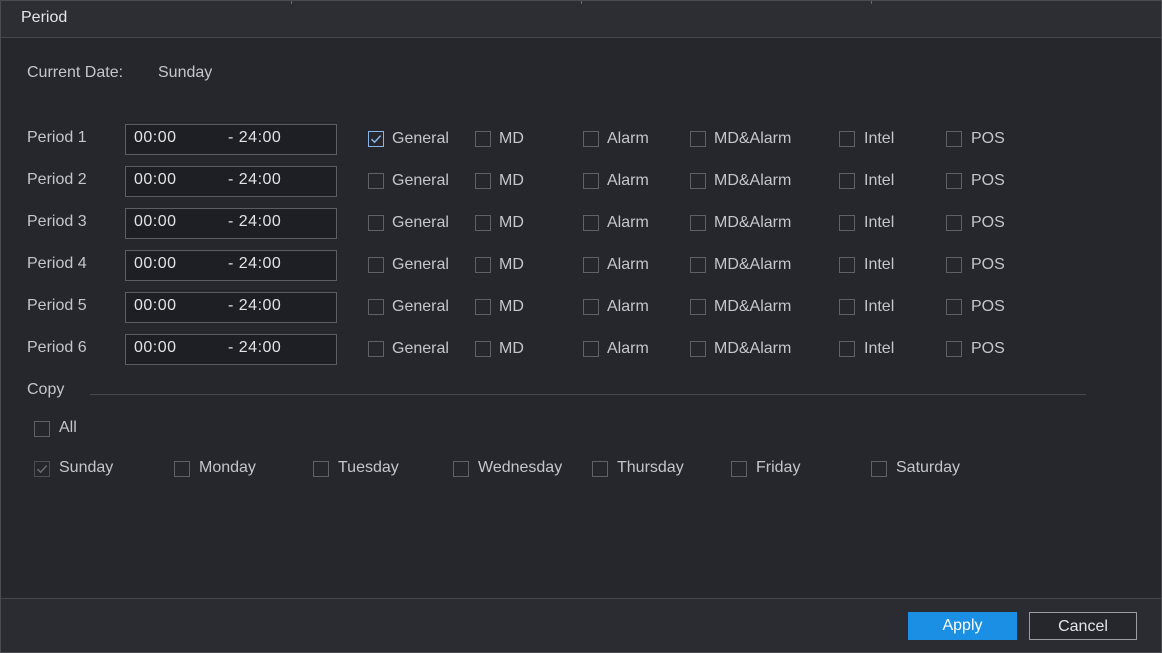 The height and width of the screenshot is (653, 1162). I want to click on copy-divider, so click(588, 394).